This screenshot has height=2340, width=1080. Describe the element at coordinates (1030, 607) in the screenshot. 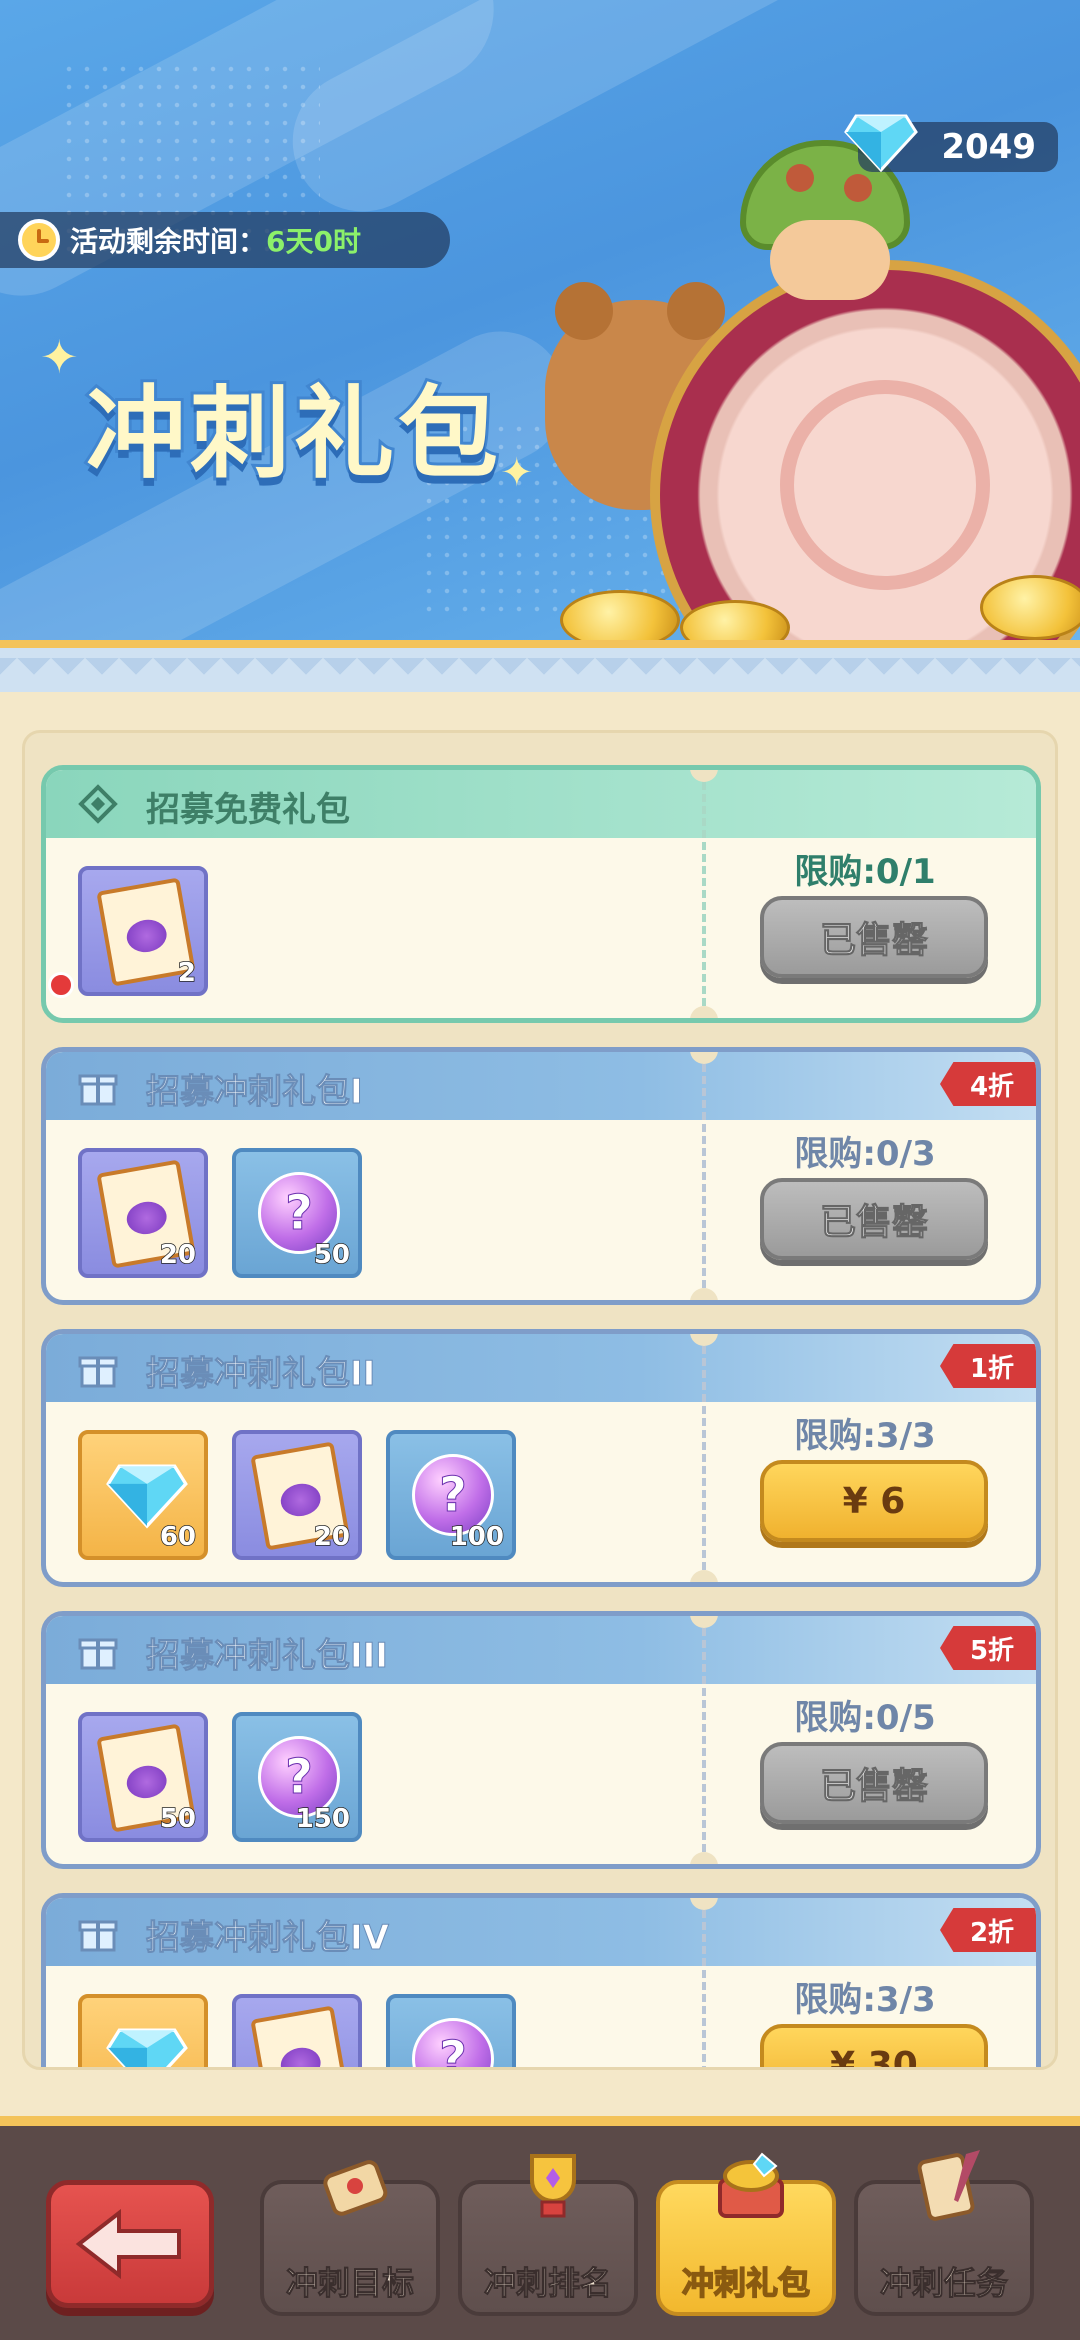

I see `gold-coin` at that location.